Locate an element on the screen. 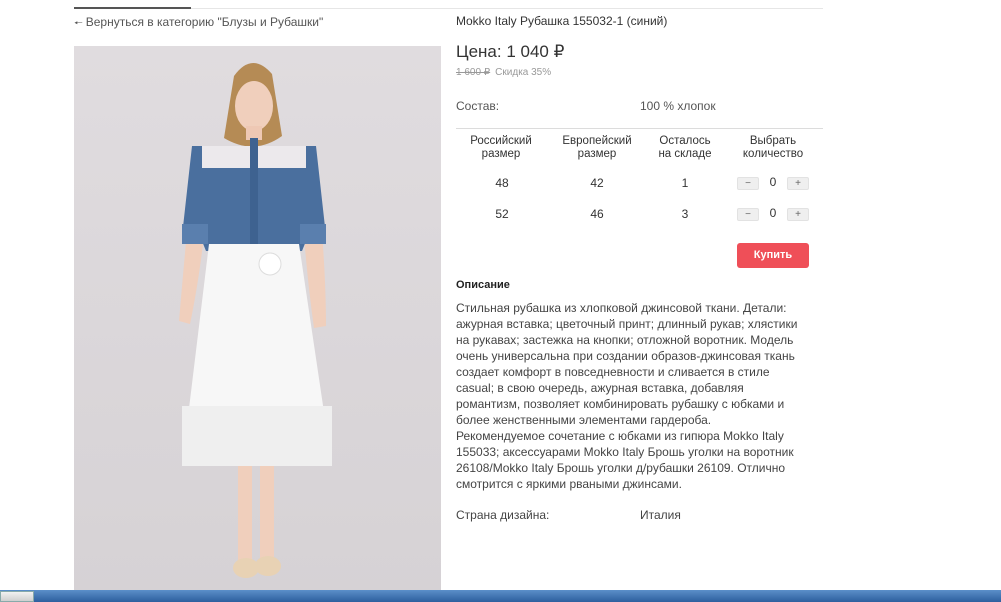 This screenshot has width=1001, height=602. composition-value: 100 % хлопок is located at coordinates (678, 106).